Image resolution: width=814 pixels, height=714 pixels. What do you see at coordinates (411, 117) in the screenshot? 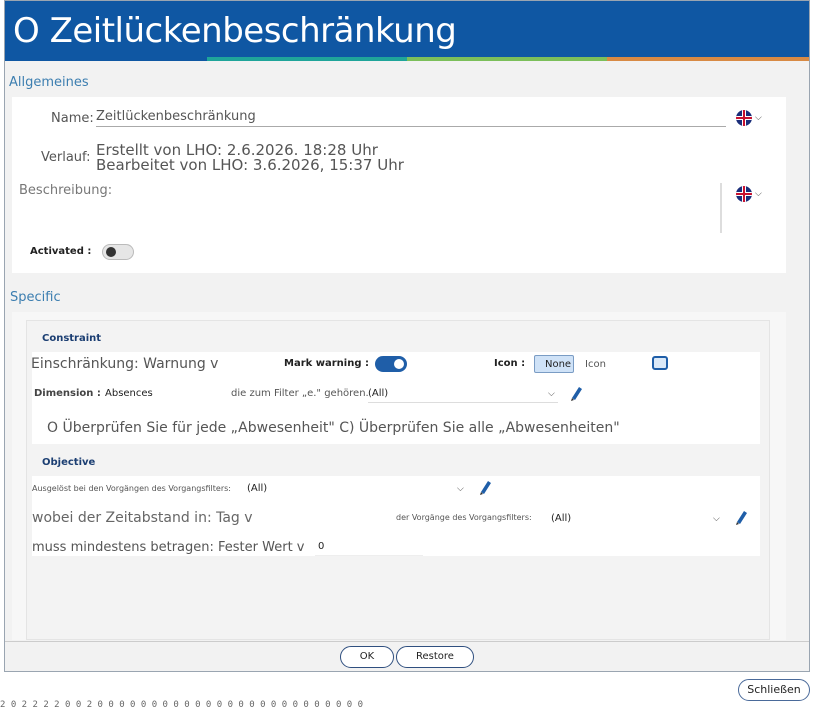
I see `name-input: Zeitlückenbeschränkung` at bounding box center [411, 117].